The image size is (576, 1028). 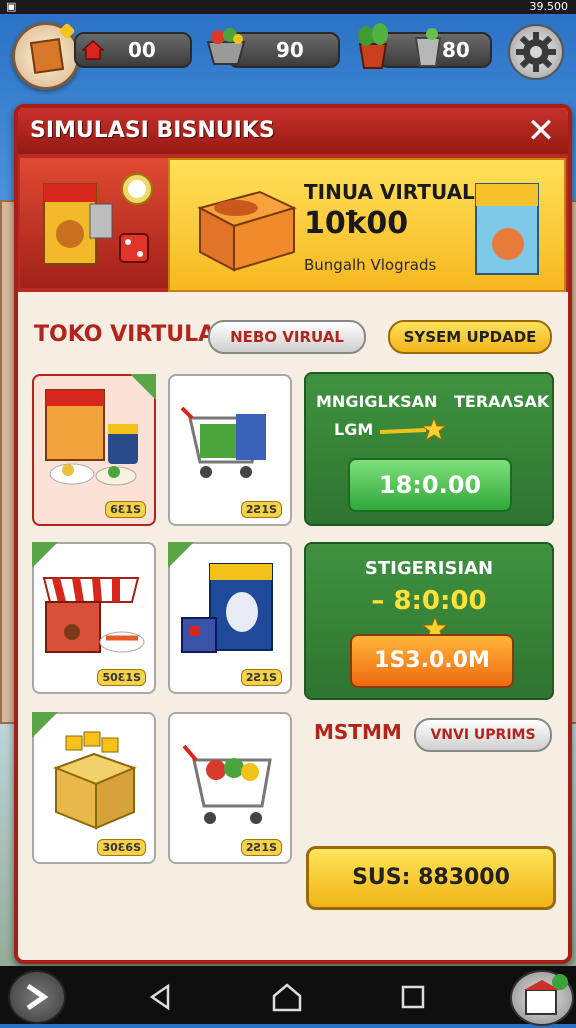 I want to click on nav-recents-icon, so click(x=413, y=997).